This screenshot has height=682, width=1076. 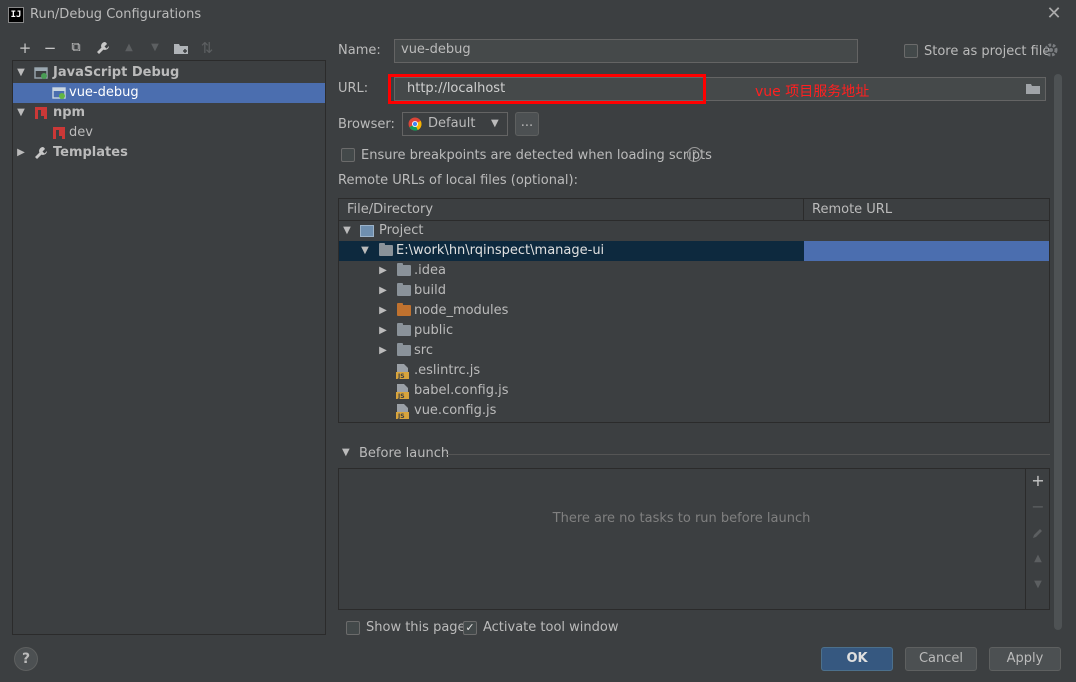 What do you see at coordinates (694, 391) in the screenshot?
I see `table-row: JS babel.config.js` at bounding box center [694, 391].